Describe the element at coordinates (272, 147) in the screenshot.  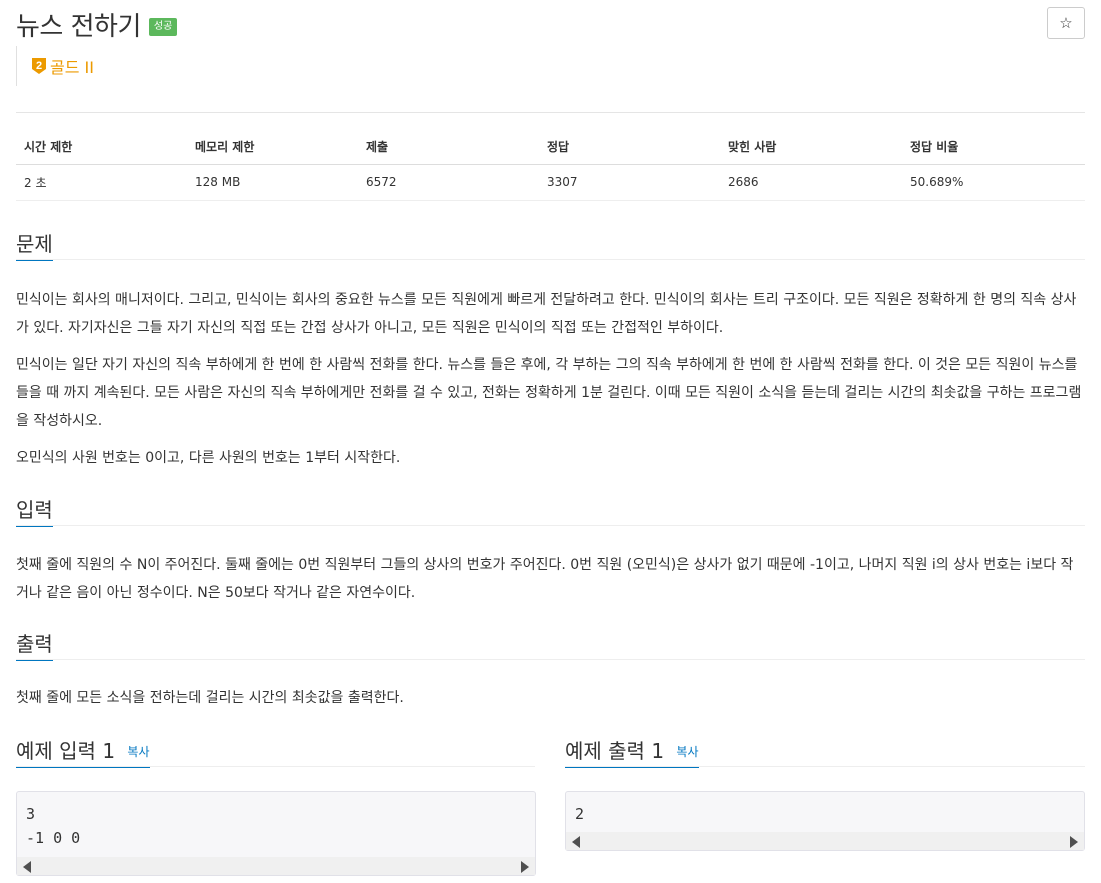
I see `header-memory-limit: 메모리 제한` at that location.